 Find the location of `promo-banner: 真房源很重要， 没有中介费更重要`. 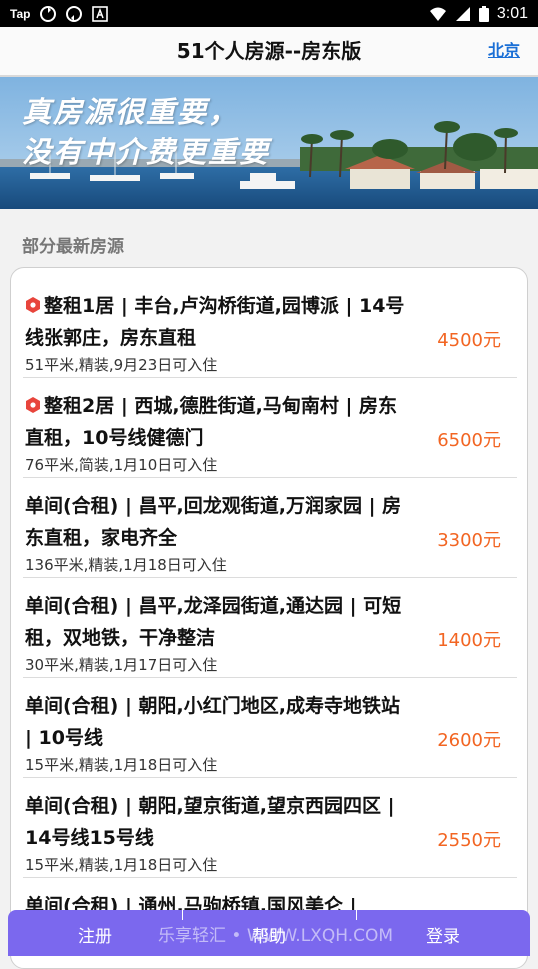

promo-banner: 真房源很重要， 没有中介费更重要 is located at coordinates (269, 143).